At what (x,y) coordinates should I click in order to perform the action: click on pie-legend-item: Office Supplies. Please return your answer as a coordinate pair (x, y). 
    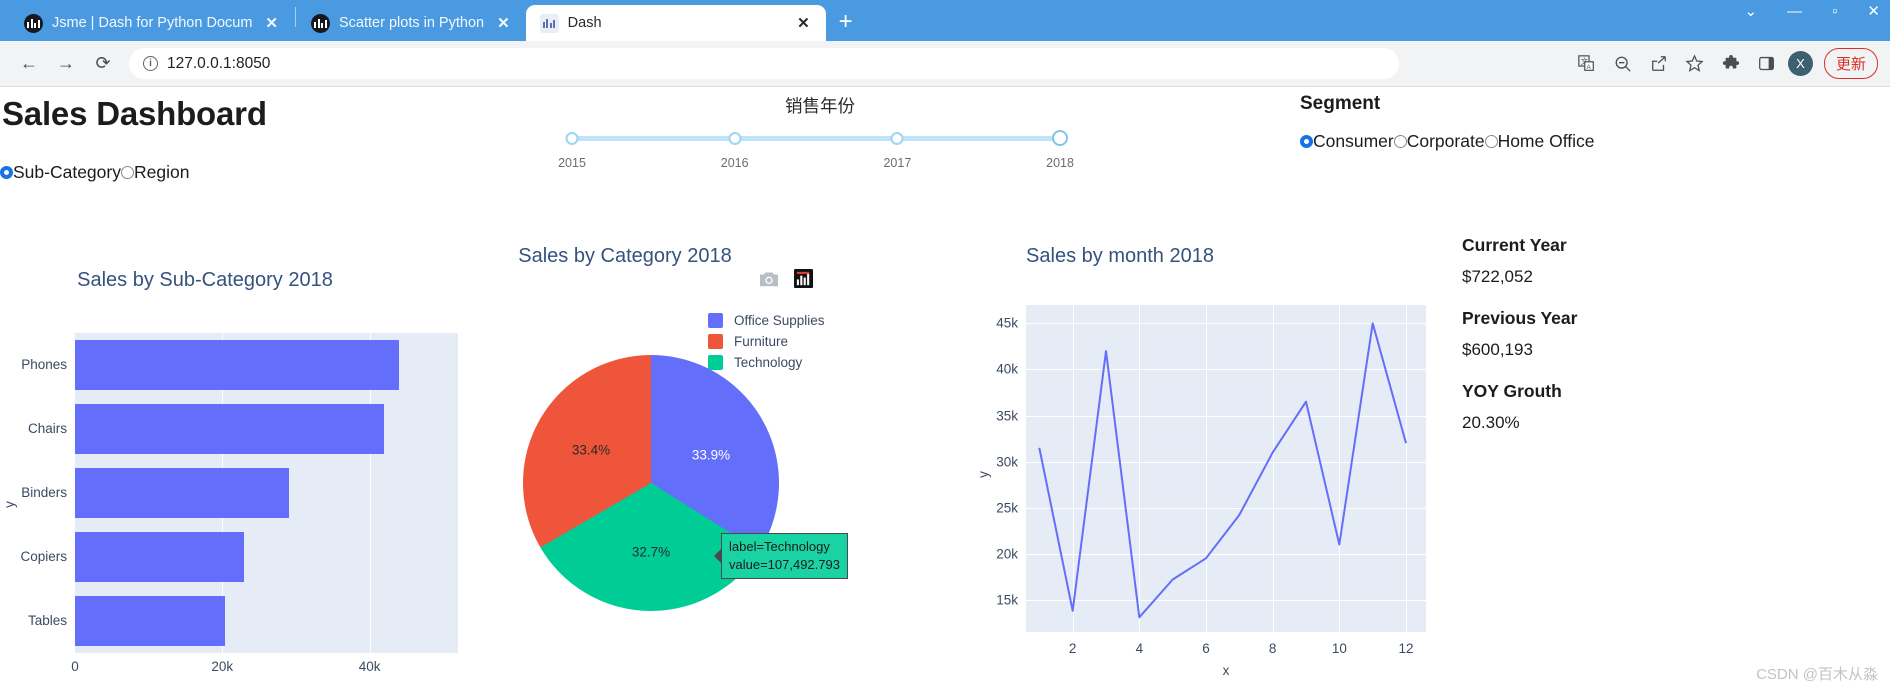
    Looking at the image, I should click on (766, 320).